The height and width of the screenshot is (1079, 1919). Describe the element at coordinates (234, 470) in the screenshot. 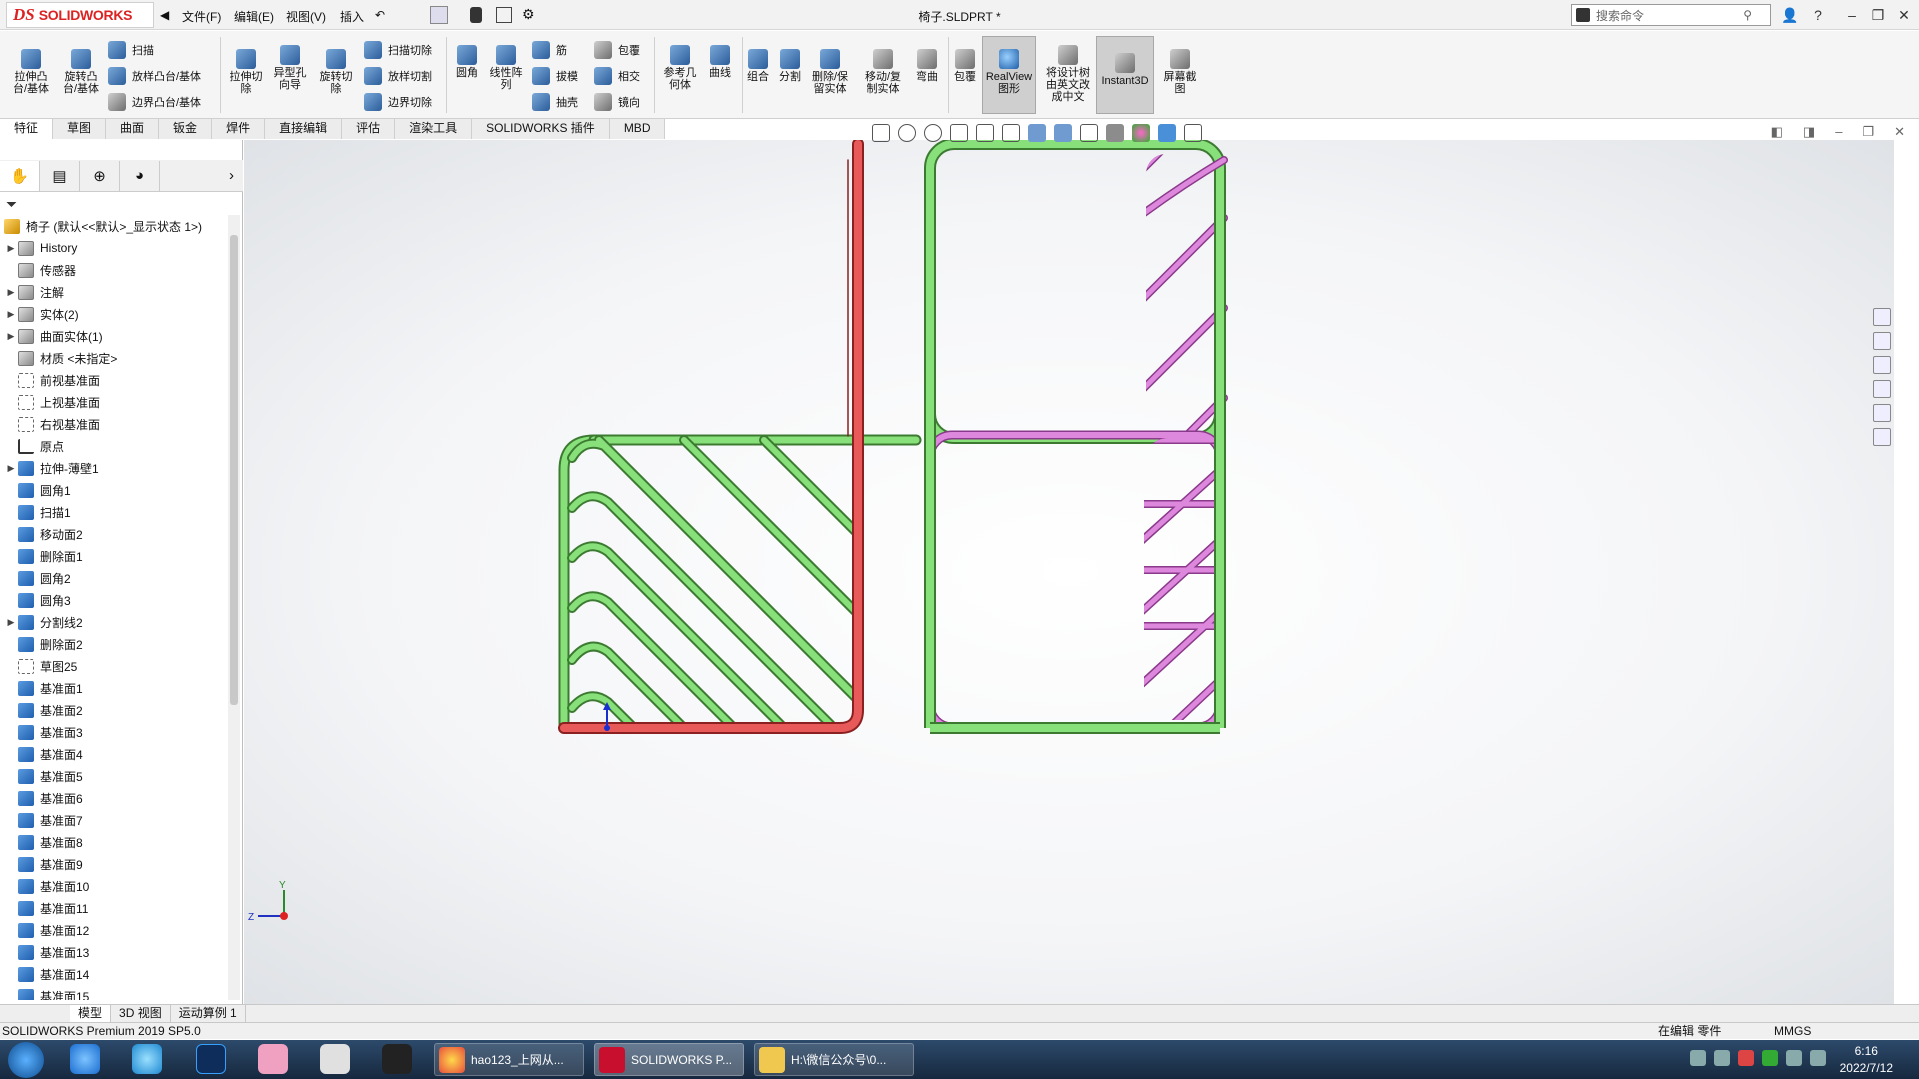

I see `tree-scrollbar-thumb` at that location.